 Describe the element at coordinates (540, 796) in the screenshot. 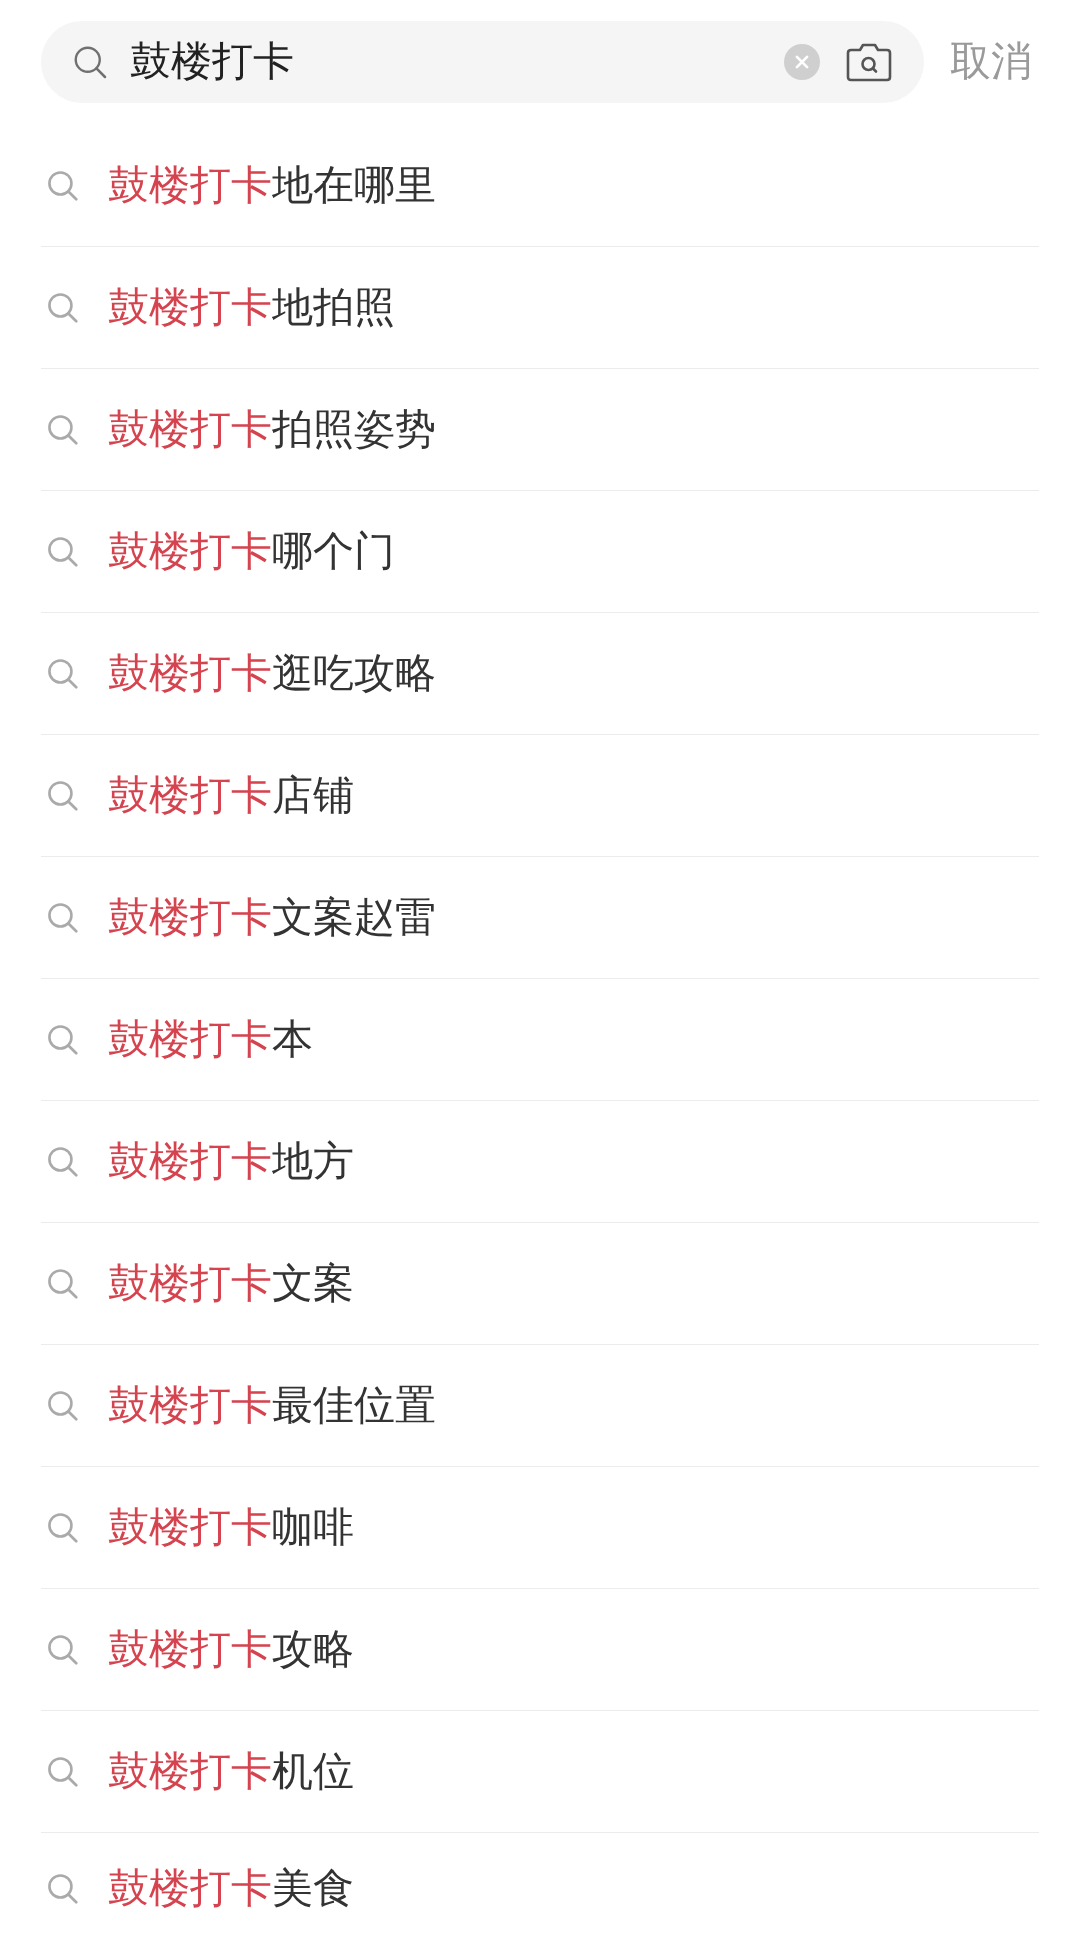

I see `suggestion-item: 鼓楼打卡店铺` at that location.